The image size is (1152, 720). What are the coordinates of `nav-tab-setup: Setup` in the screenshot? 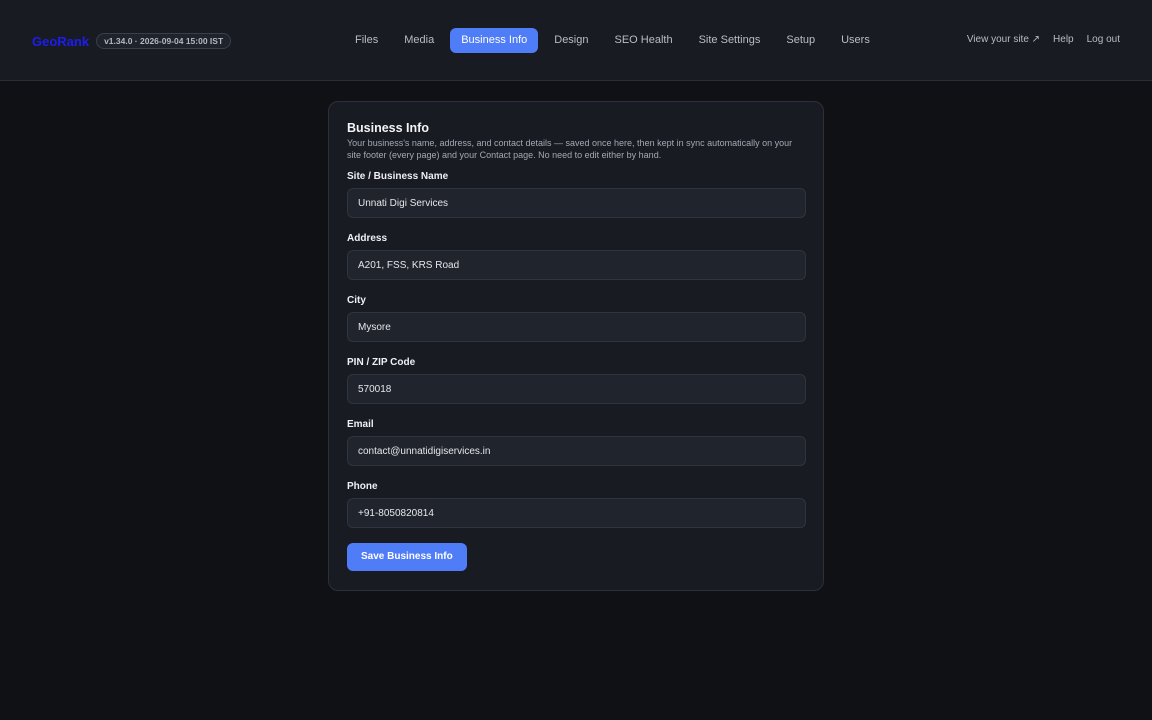 It's located at (800, 40).